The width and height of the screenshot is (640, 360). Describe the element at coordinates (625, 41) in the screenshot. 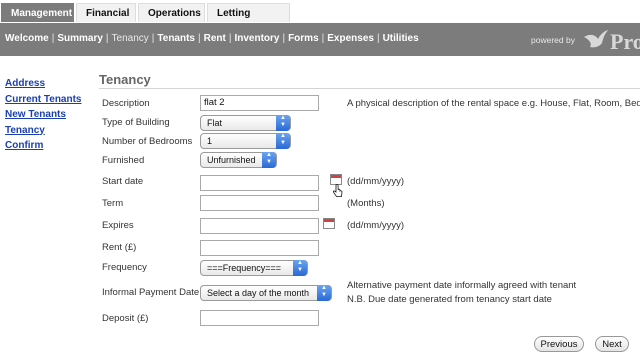

I see `logo-text: Pro` at that location.